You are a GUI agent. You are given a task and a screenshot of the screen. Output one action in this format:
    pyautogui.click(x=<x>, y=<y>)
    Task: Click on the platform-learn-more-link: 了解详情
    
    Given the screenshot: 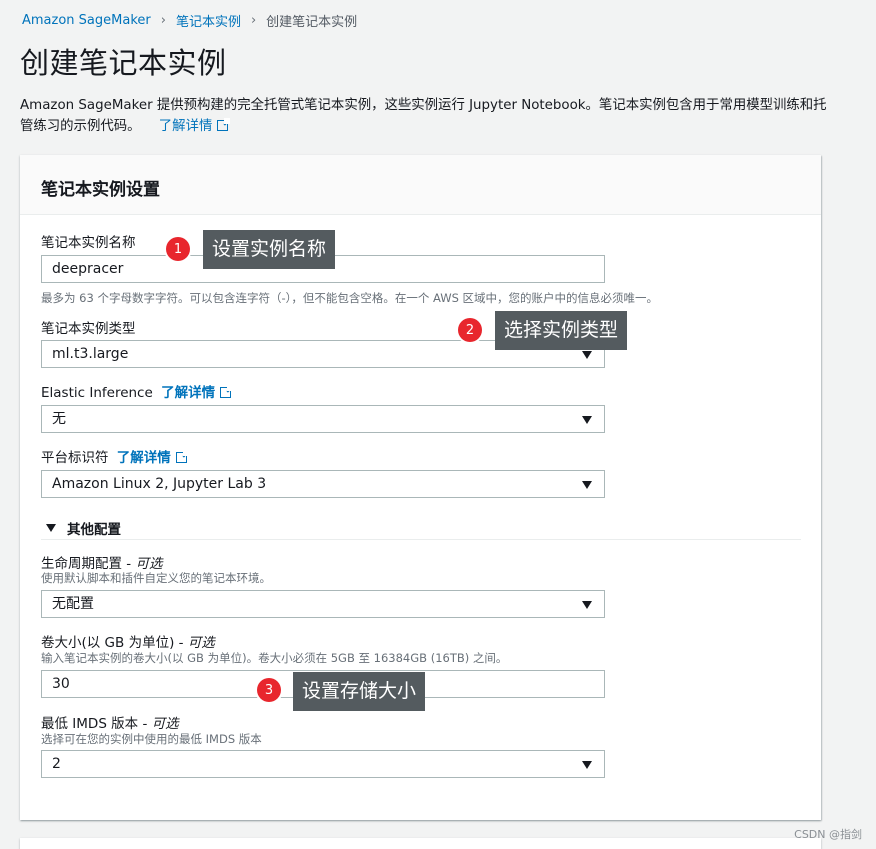 What is the action you would take?
    pyautogui.click(x=152, y=458)
    